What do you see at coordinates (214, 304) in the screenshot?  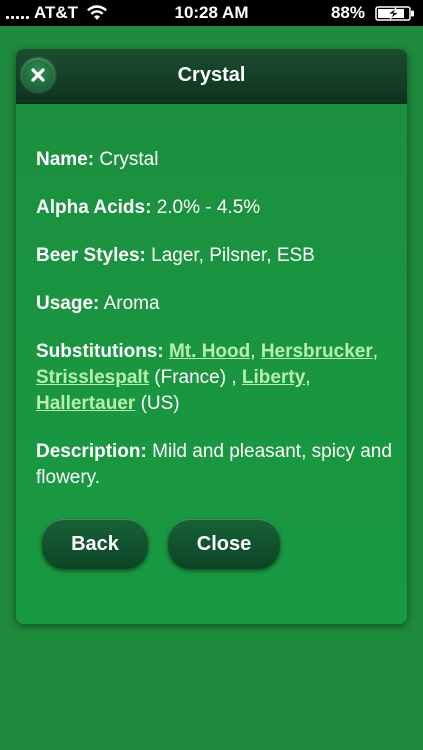 I see `usage-field: Usage: Aroma` at bounding box center [214, 304].